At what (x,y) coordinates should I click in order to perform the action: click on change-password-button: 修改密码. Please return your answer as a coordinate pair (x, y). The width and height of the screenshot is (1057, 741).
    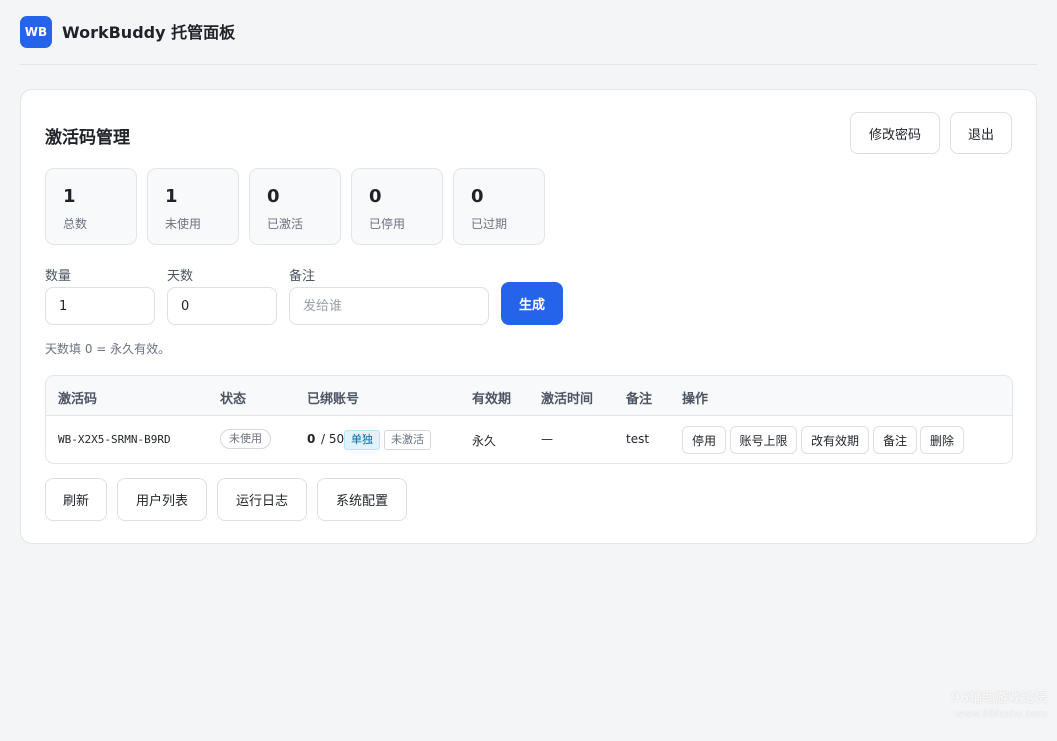
    Looking at the image, I should click on (895, 133).